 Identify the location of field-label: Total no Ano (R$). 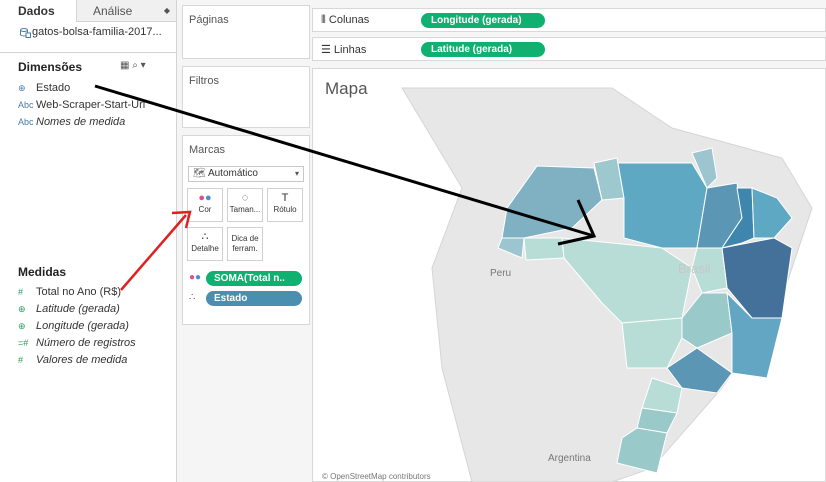
(78, 292).